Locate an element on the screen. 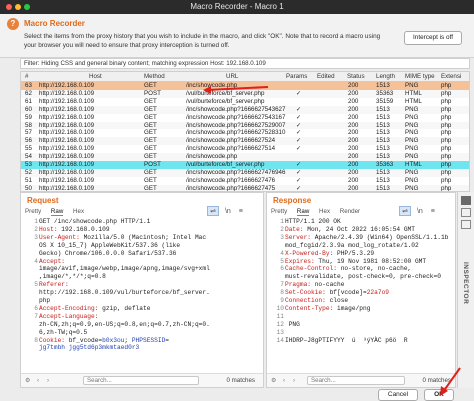  layout-icon is located at coordinates (466, 200).